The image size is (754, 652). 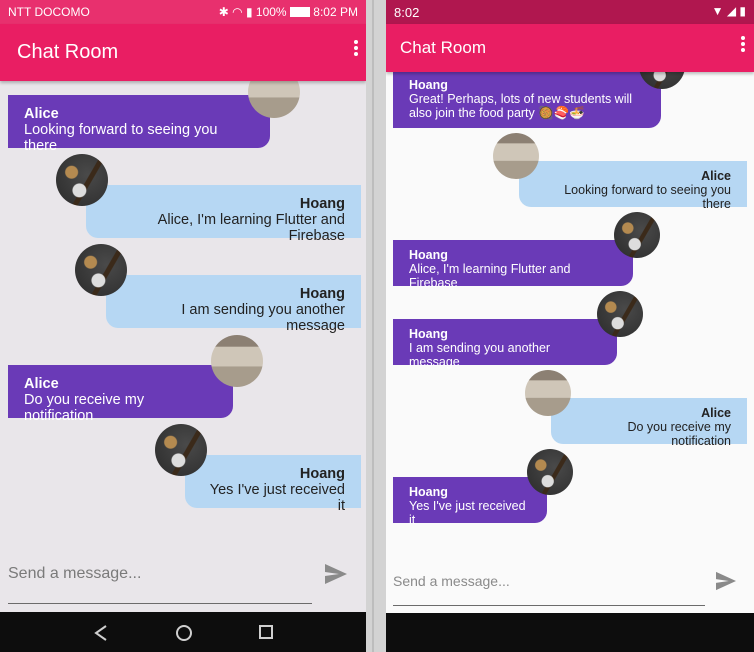 I want to click on signal-icon: ◢, so click(x=731, y=11).